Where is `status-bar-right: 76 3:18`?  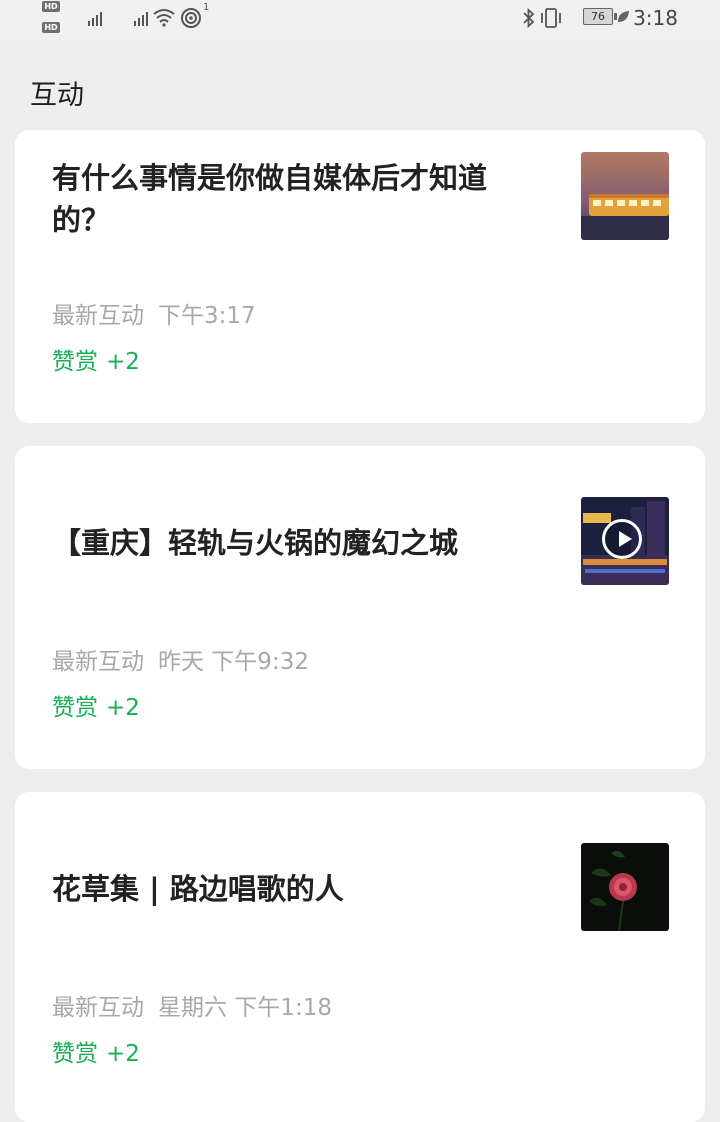
status-bar-right: 76 3:18 is located at coordinates (598, 20).